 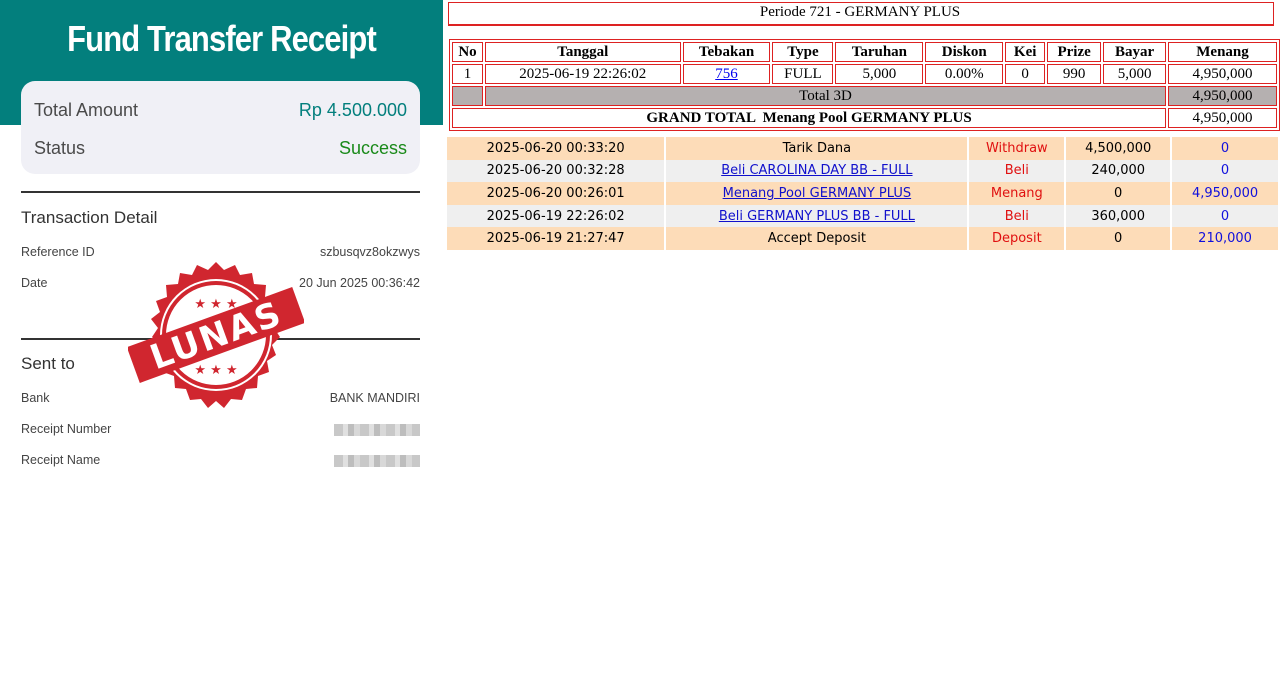 What do you see at coordinates (1074, 74) in the screenshot?
I see `cell-prize: 990` at bounding box center [1074, 74].